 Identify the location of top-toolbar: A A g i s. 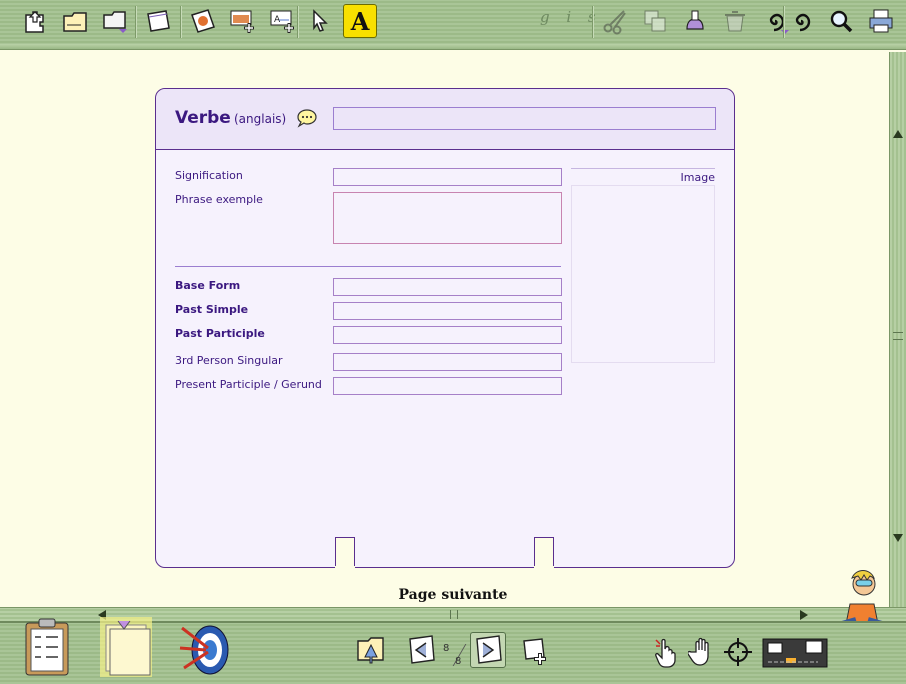
(453, 25).